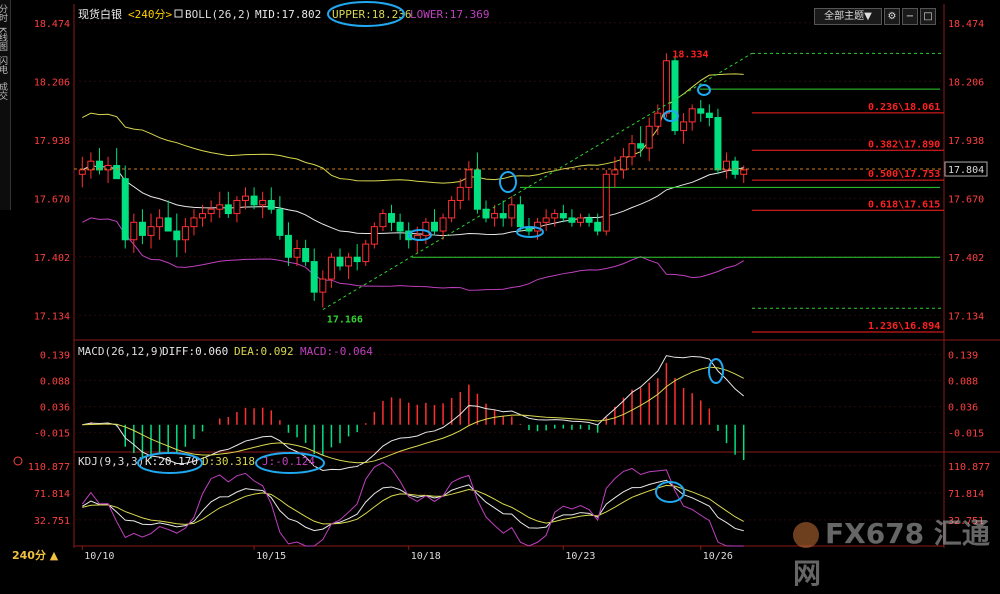 This screenshot has height=594, width=1000. What do you see at coordinates (963, 381) in the screenshot?
I see `macd-tick-right: 0.088` at bounding box center [963, 381].